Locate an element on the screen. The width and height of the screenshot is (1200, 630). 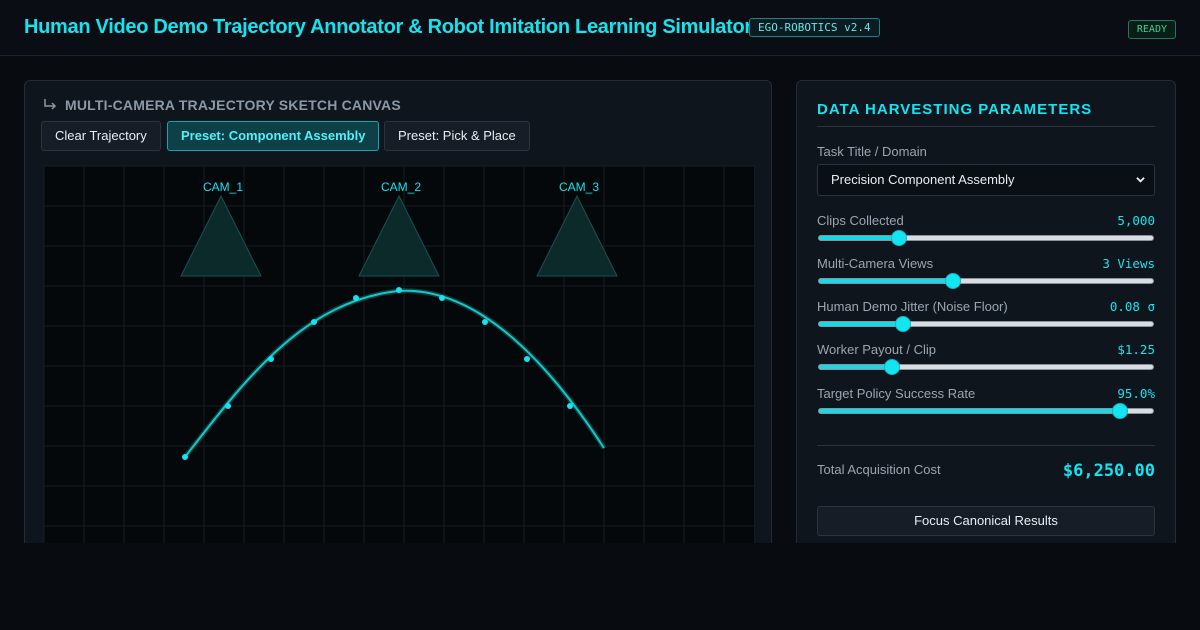
canvas-panel-heading: MULTI-CAMERA TRAJECTORY SKETCH CANVAS is located at coordinates (222, 106).